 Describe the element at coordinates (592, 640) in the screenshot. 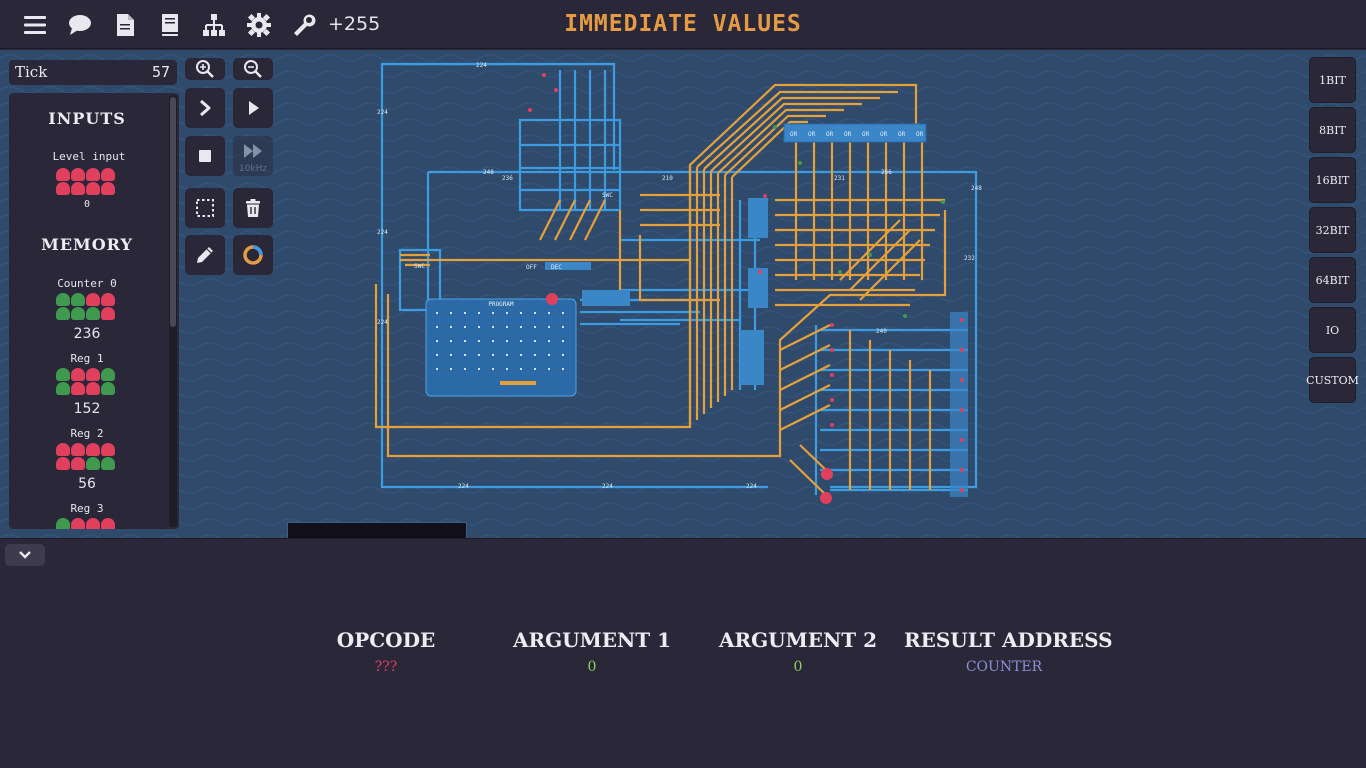

I see `argument-1-header: ARGUMENT 1` at that location.